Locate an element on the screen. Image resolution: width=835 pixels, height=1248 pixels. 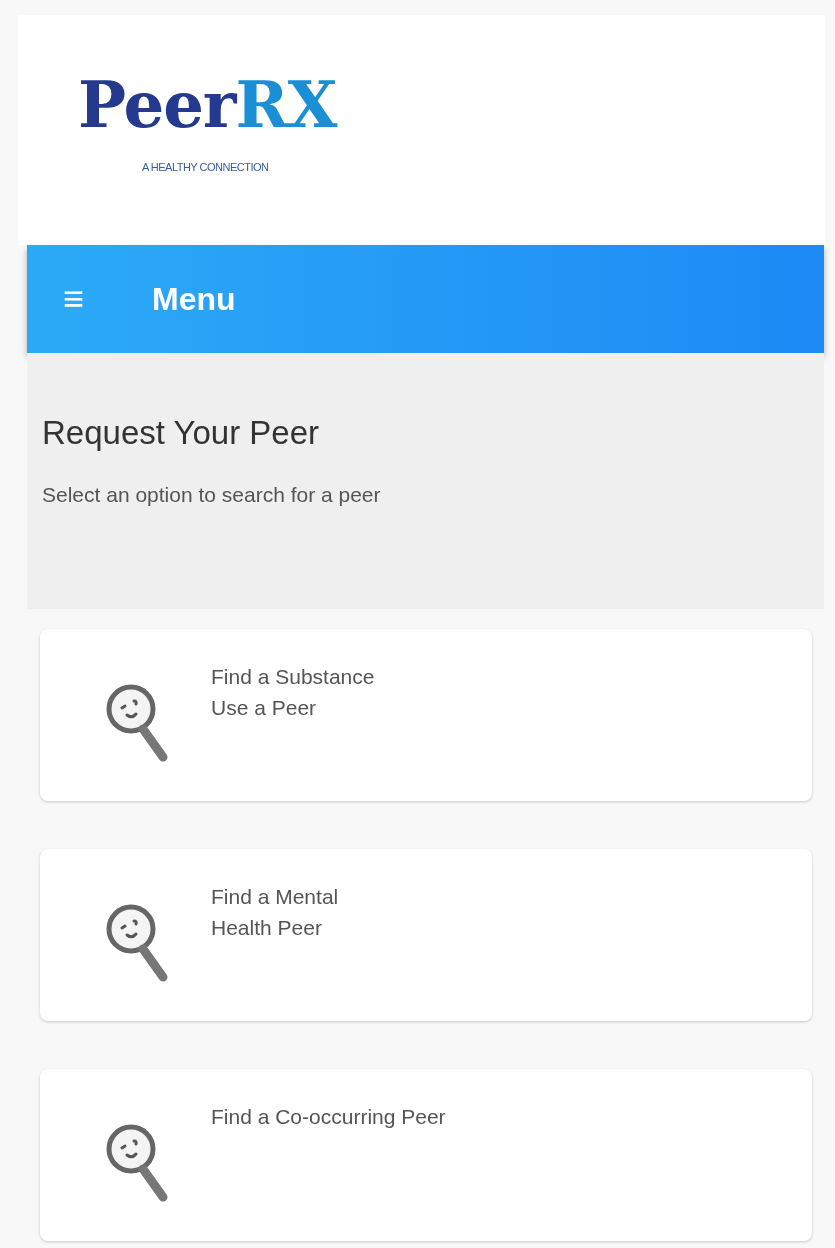
option-card: Find a Mental Health Peer is located at coordinates (426, 935).